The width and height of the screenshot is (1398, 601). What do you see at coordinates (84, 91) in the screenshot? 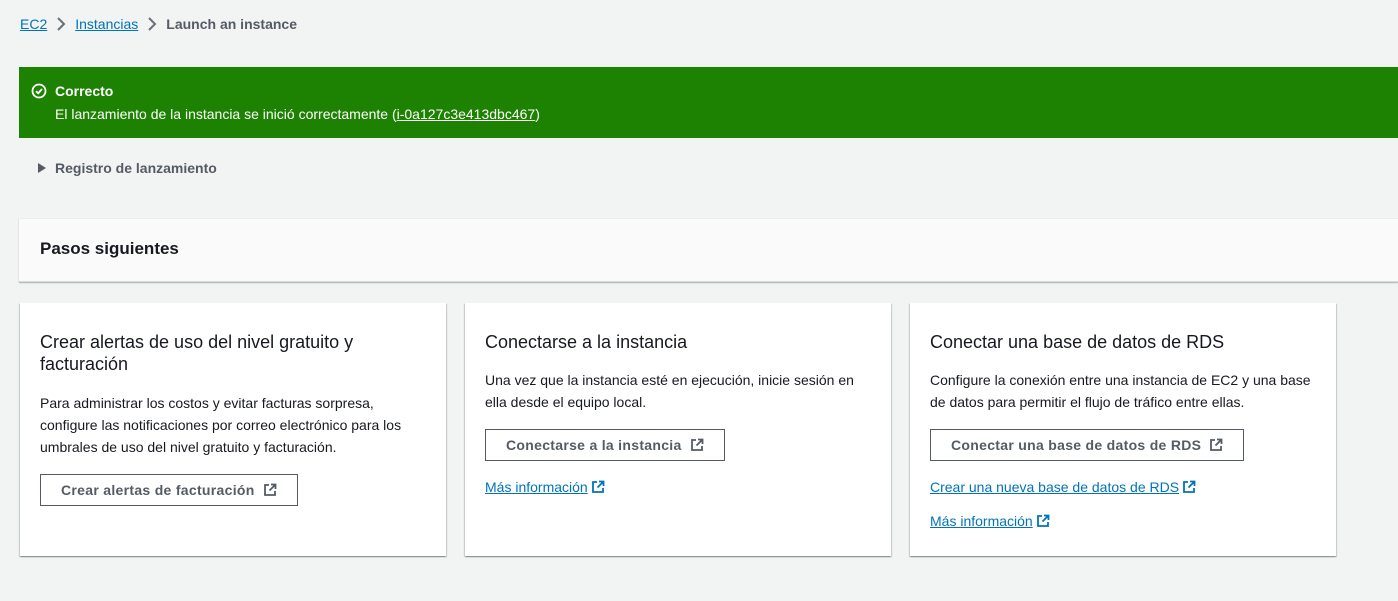
I see `flash-title: Correcto` at bounding box center [84, 91].